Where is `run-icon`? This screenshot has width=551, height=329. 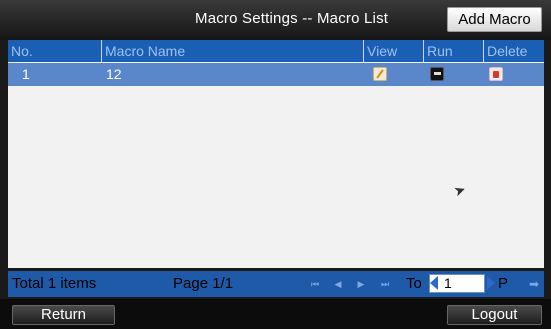
run-icon is located at coordinates (437, 74).